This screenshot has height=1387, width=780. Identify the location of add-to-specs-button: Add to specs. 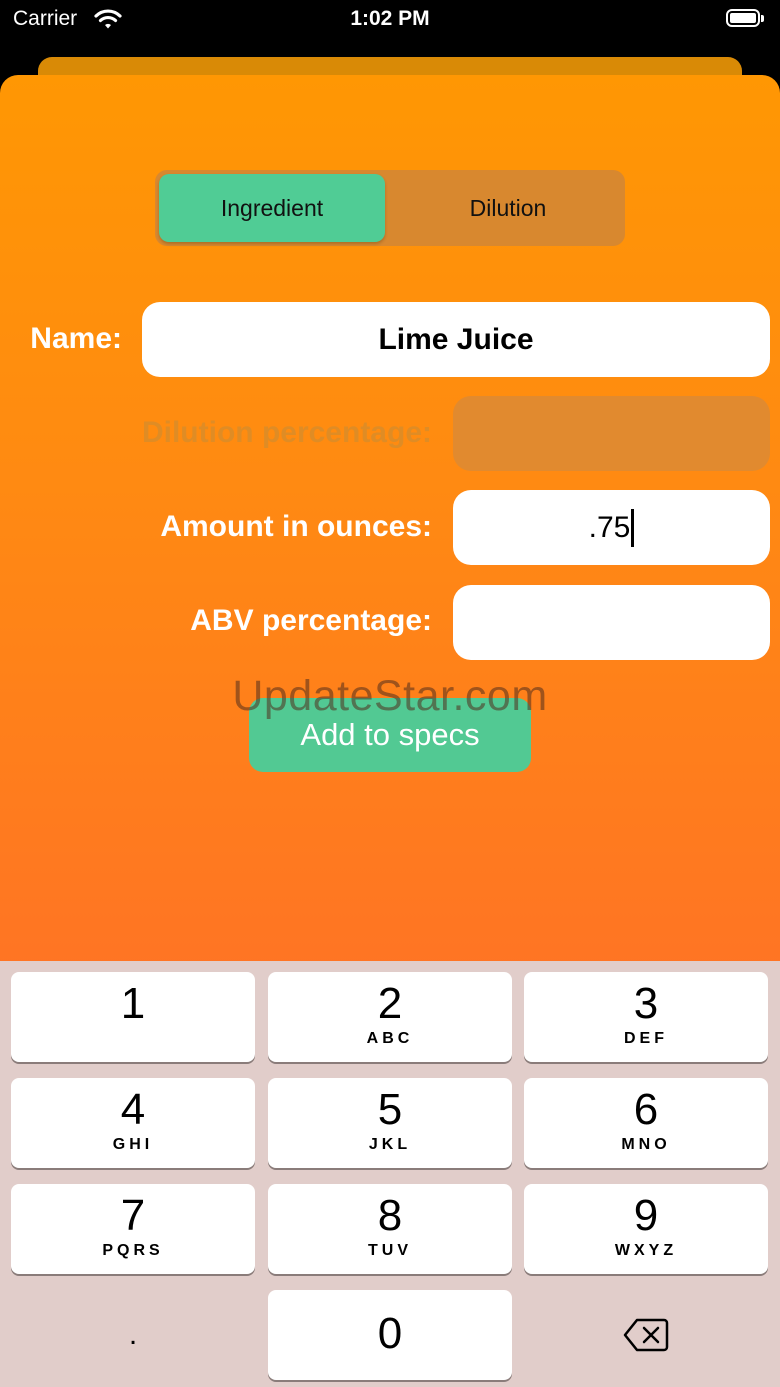
(390, 735).